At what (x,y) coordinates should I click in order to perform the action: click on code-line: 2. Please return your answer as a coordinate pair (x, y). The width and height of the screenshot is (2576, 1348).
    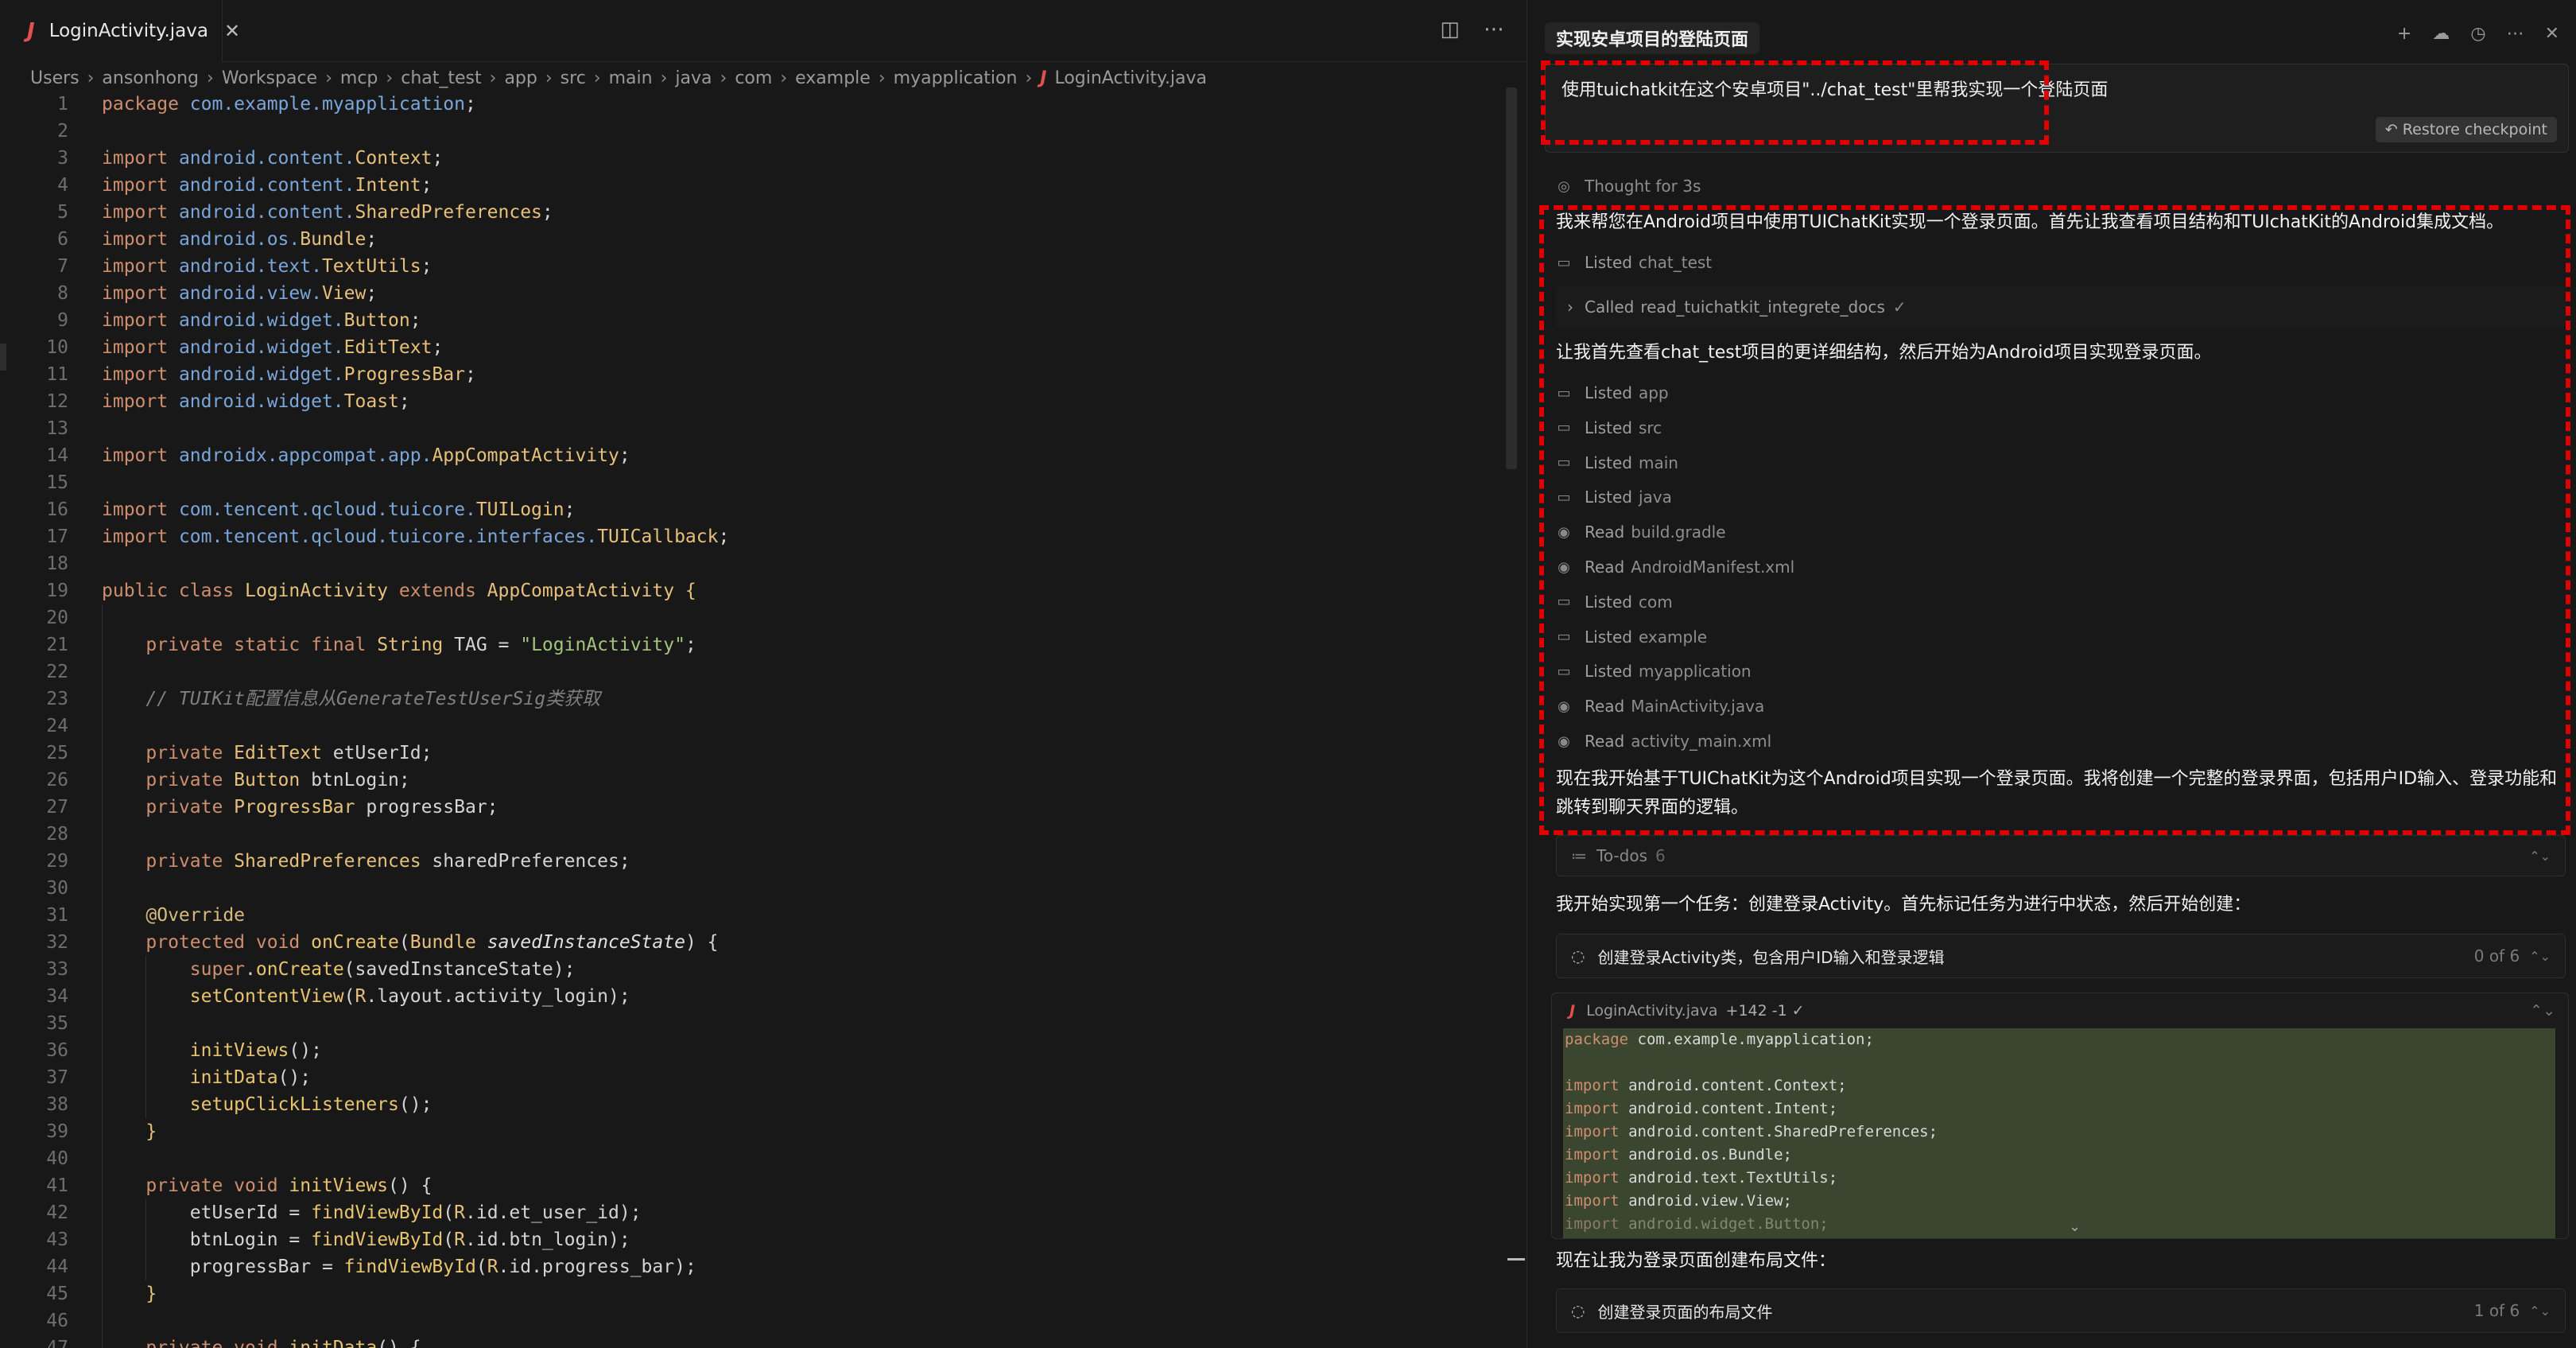
    Looking at the image, I should click on (755, 131).